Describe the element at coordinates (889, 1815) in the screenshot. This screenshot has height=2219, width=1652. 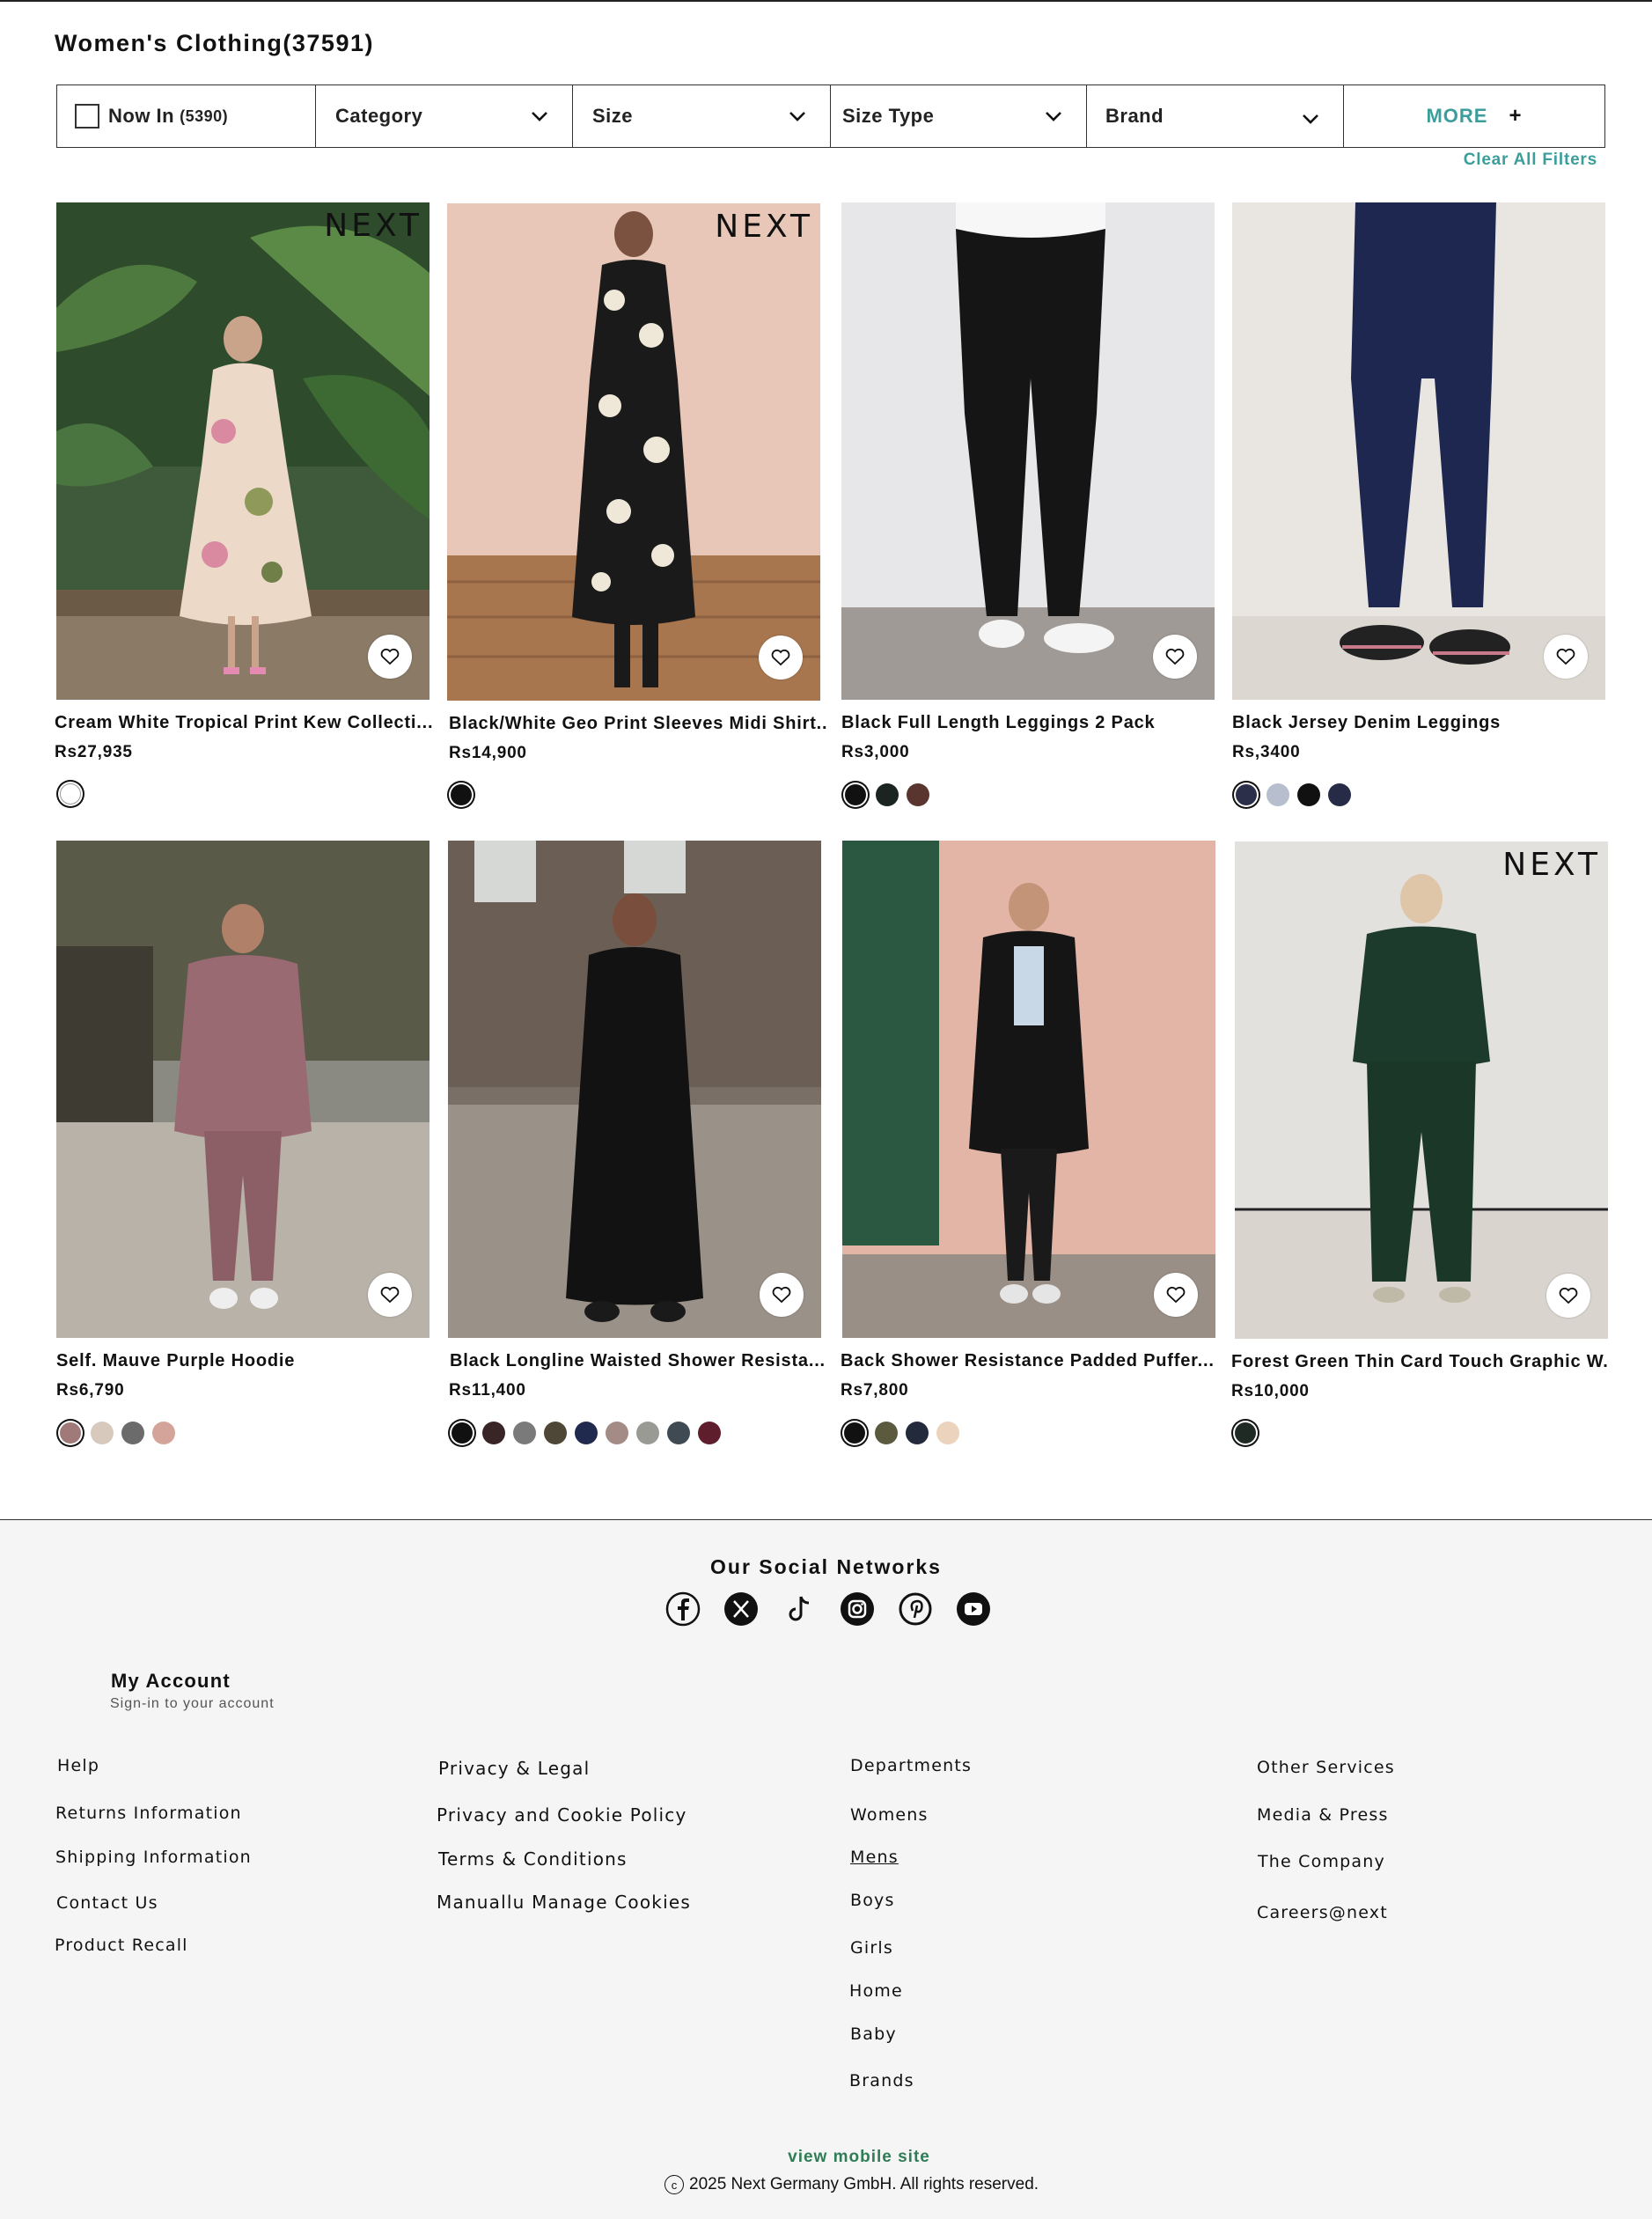
I see `footer-link: Womens` at that location.